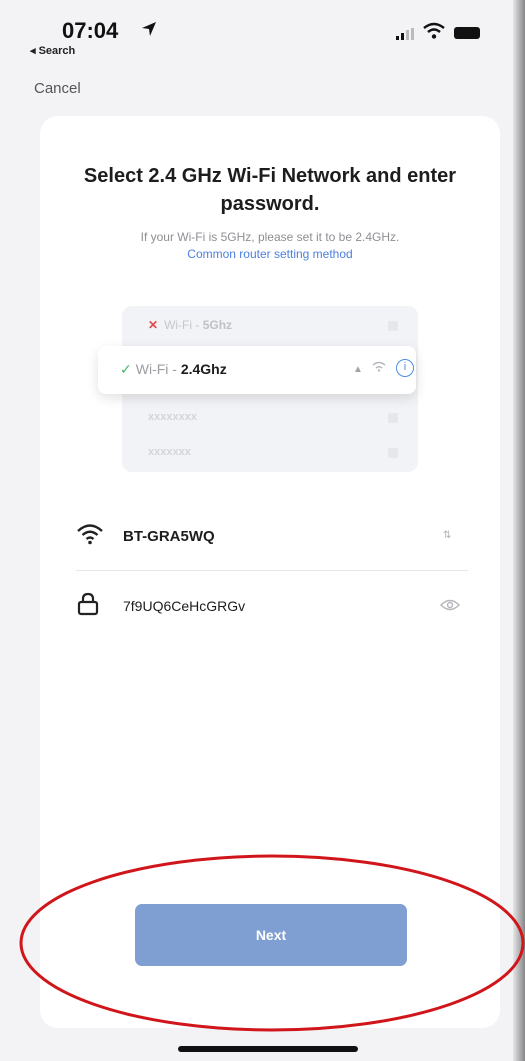  Describe the element at coordinates (153, 325) in the screenshot. I see `cross-icon: ✕` at that location.